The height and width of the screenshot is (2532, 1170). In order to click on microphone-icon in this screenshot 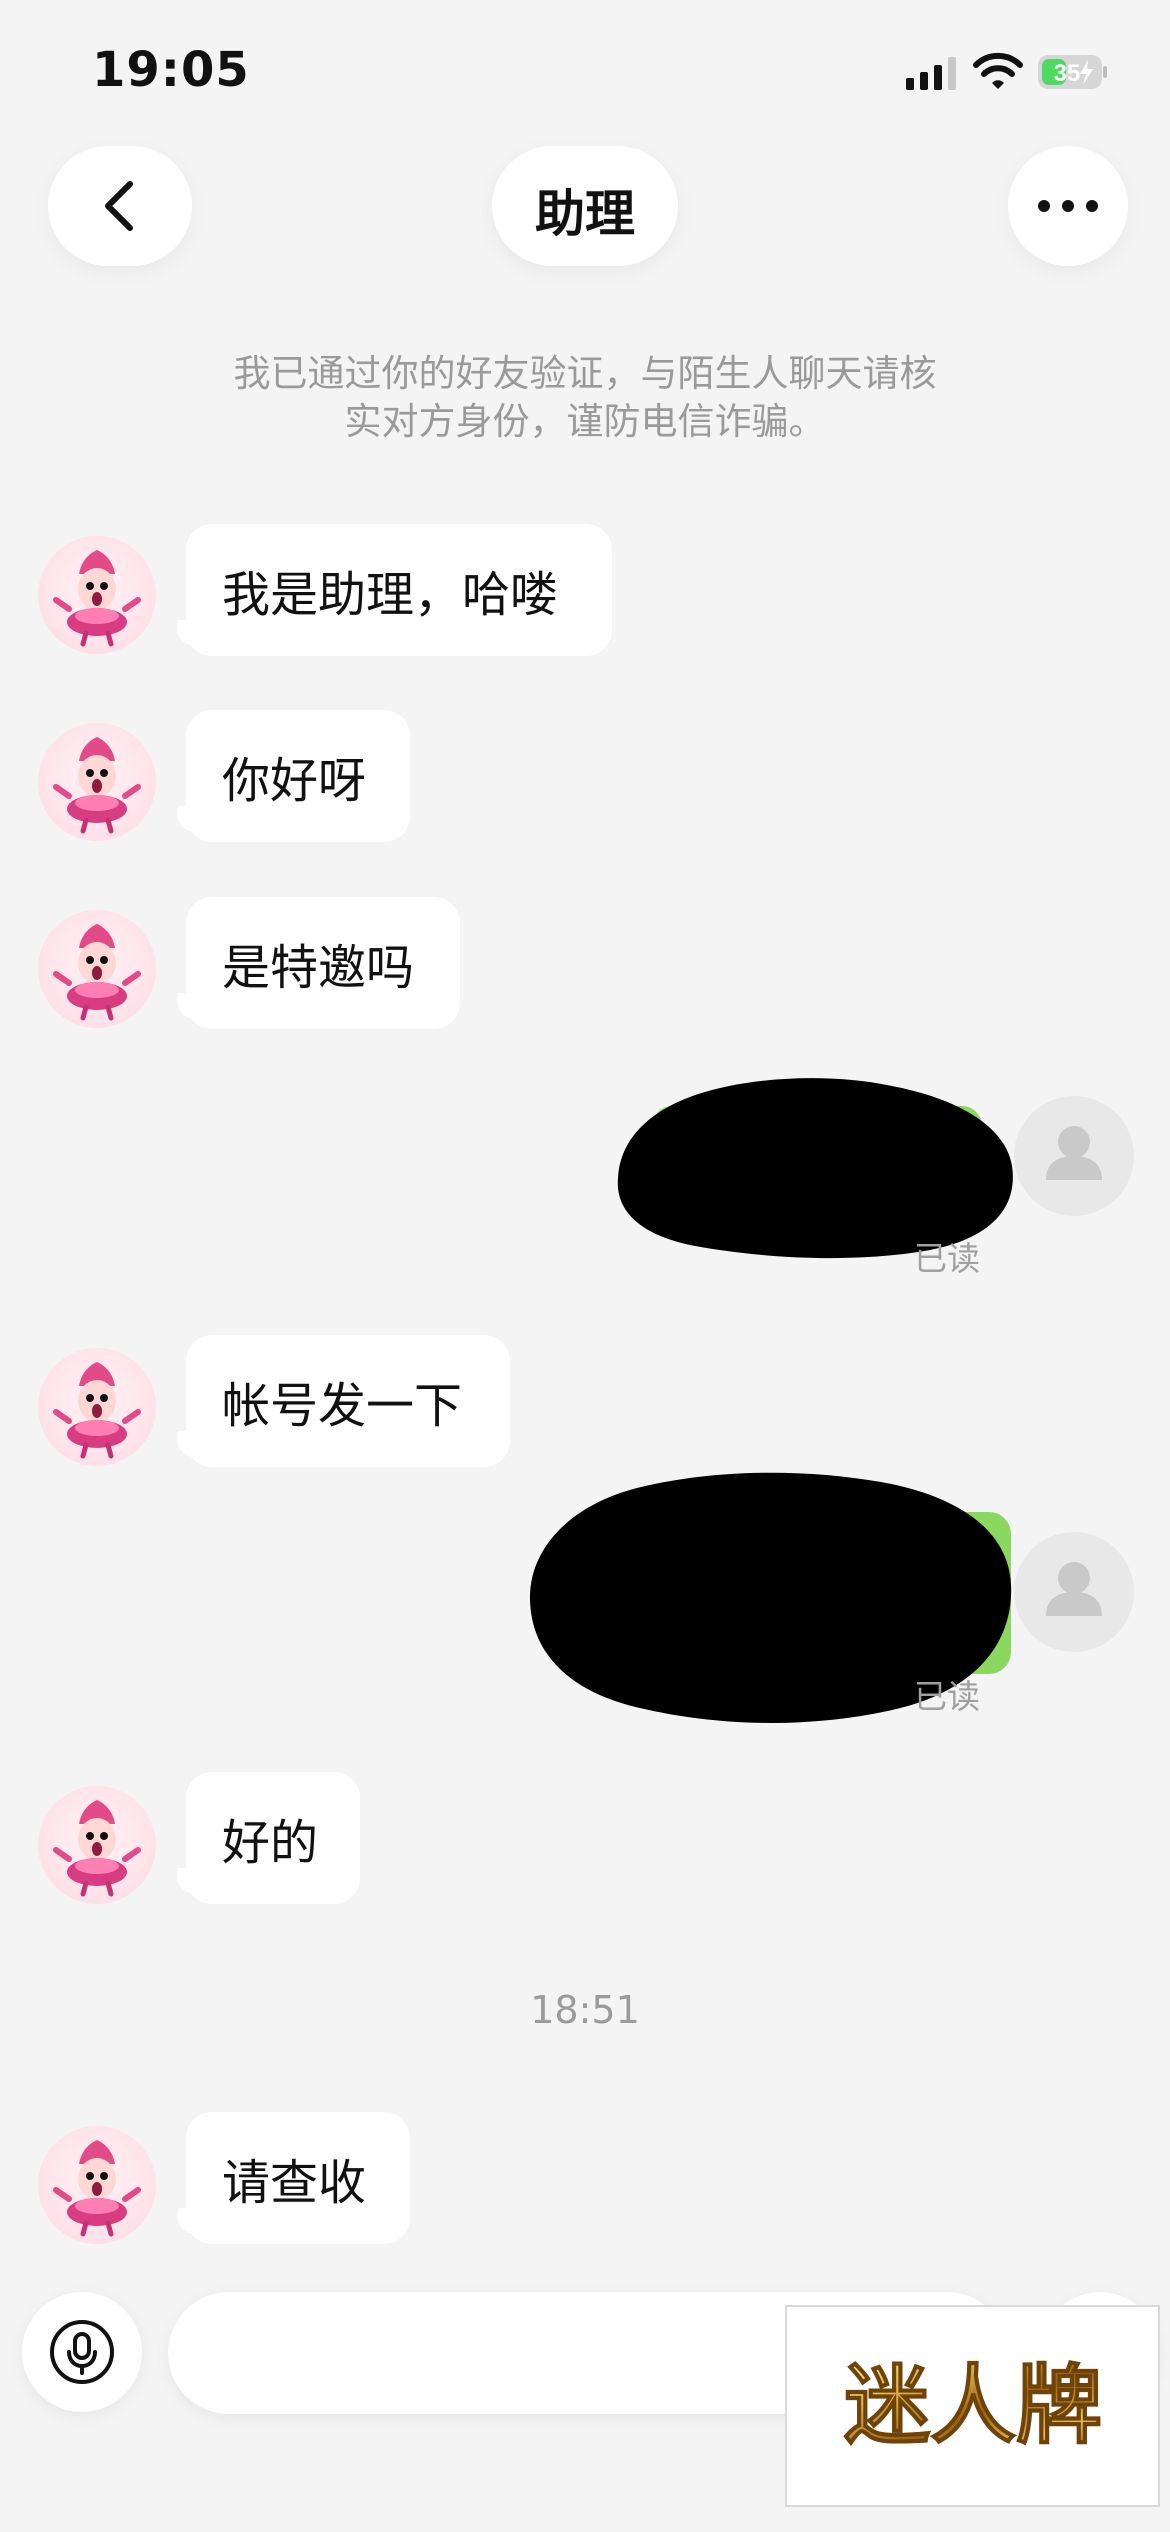, I will do `click(82, 2352)`.